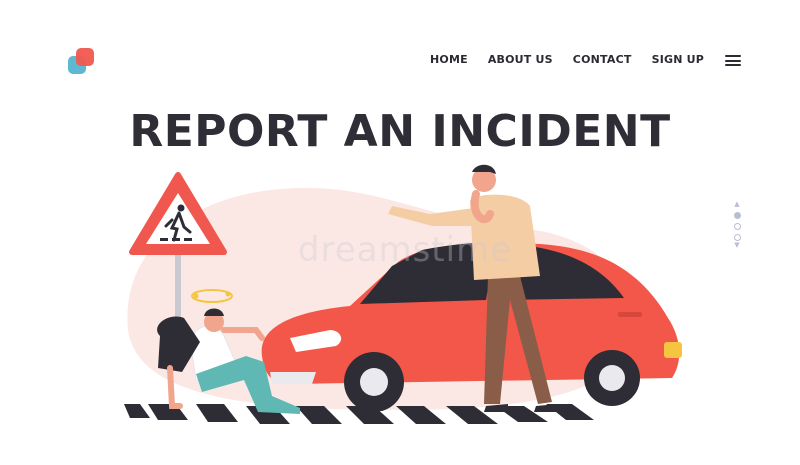 The image size is (800, 465). What do you see at coordinates (405, 250) in the screenshot?
I see `watermark: dreamstime` at bounding box center [405, 250].